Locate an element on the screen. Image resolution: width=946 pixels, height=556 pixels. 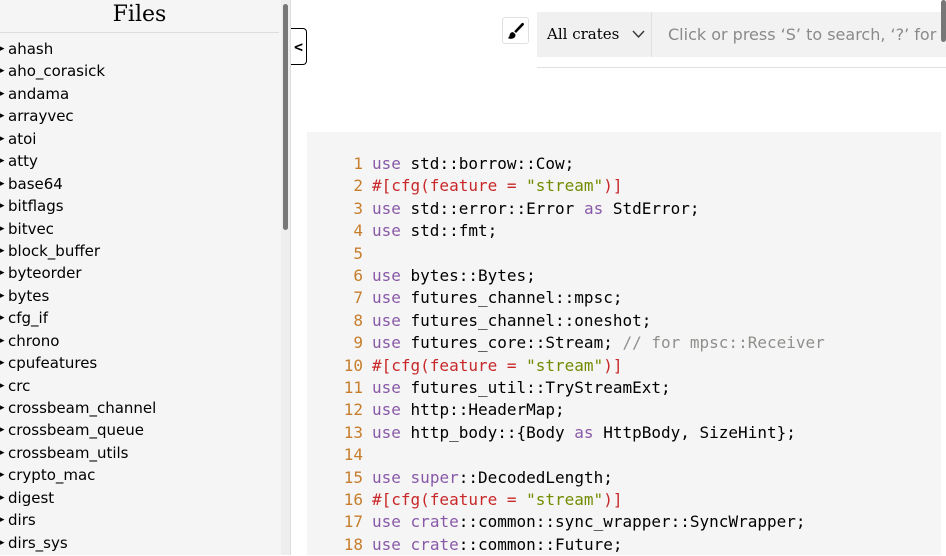
file-tree-item-label: dirs is located at coordinates (22, 520).